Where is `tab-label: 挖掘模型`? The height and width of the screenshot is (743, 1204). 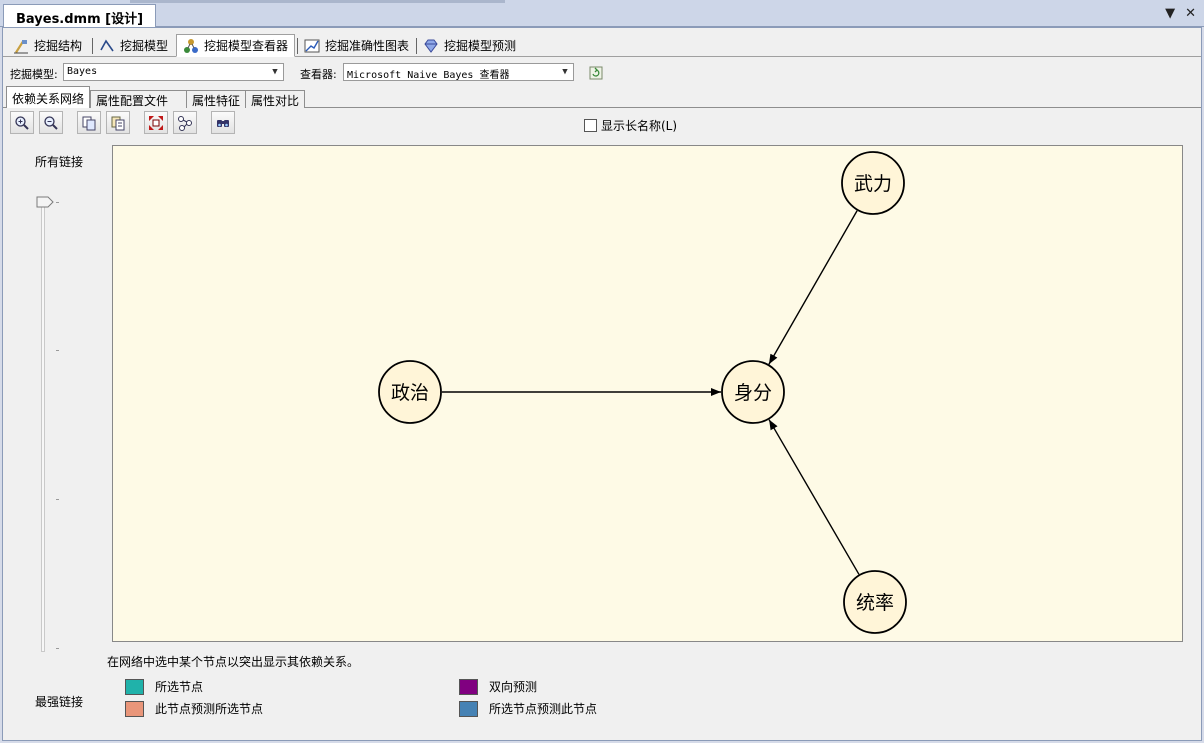 tab-label: 挖掘模型 is located at coordinates (144, 46).